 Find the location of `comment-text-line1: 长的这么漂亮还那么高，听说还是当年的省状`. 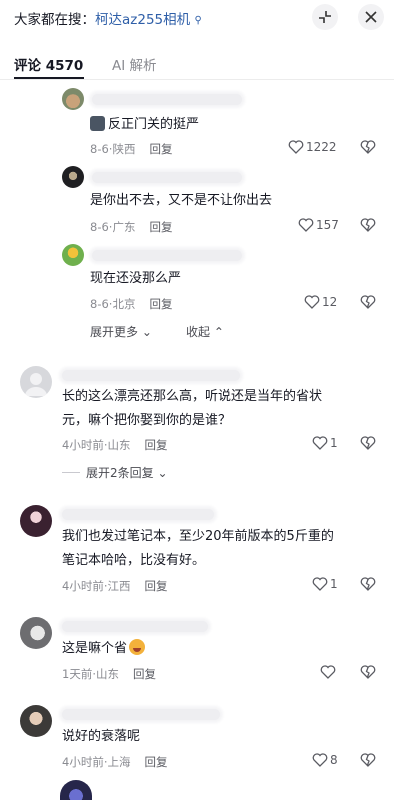

comment-text-line1: 长的这么漂亮还那么高，听说还是当年的省状 is located at coordinates (192, 396).